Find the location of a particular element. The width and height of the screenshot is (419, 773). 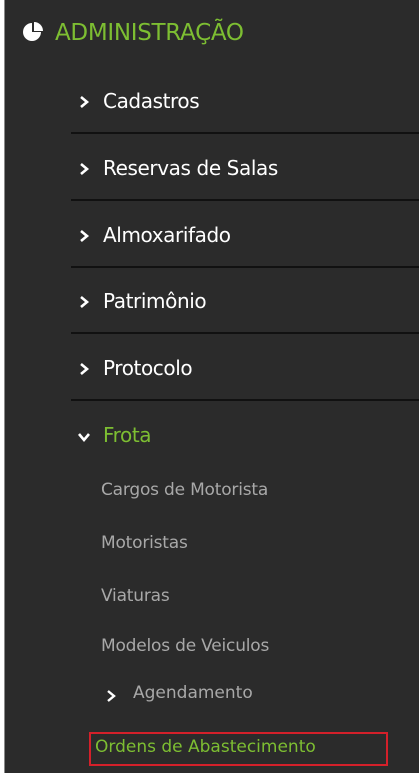

menu-item-label: Almoxarifado is located at coordinates (167, 235).